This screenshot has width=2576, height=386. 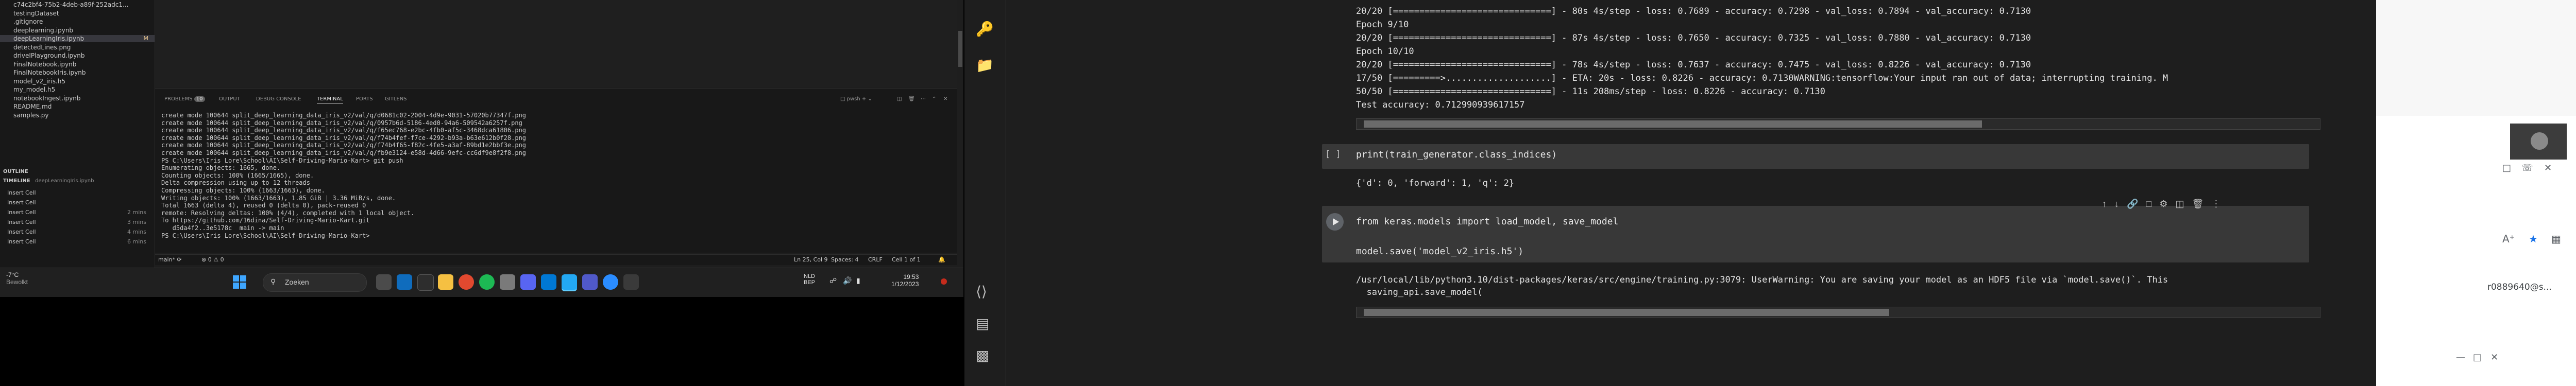 What do you see at coordinates (1335, 222) in the screenshot?
I see `run-cell-button` at bounding box center [1335, 222].